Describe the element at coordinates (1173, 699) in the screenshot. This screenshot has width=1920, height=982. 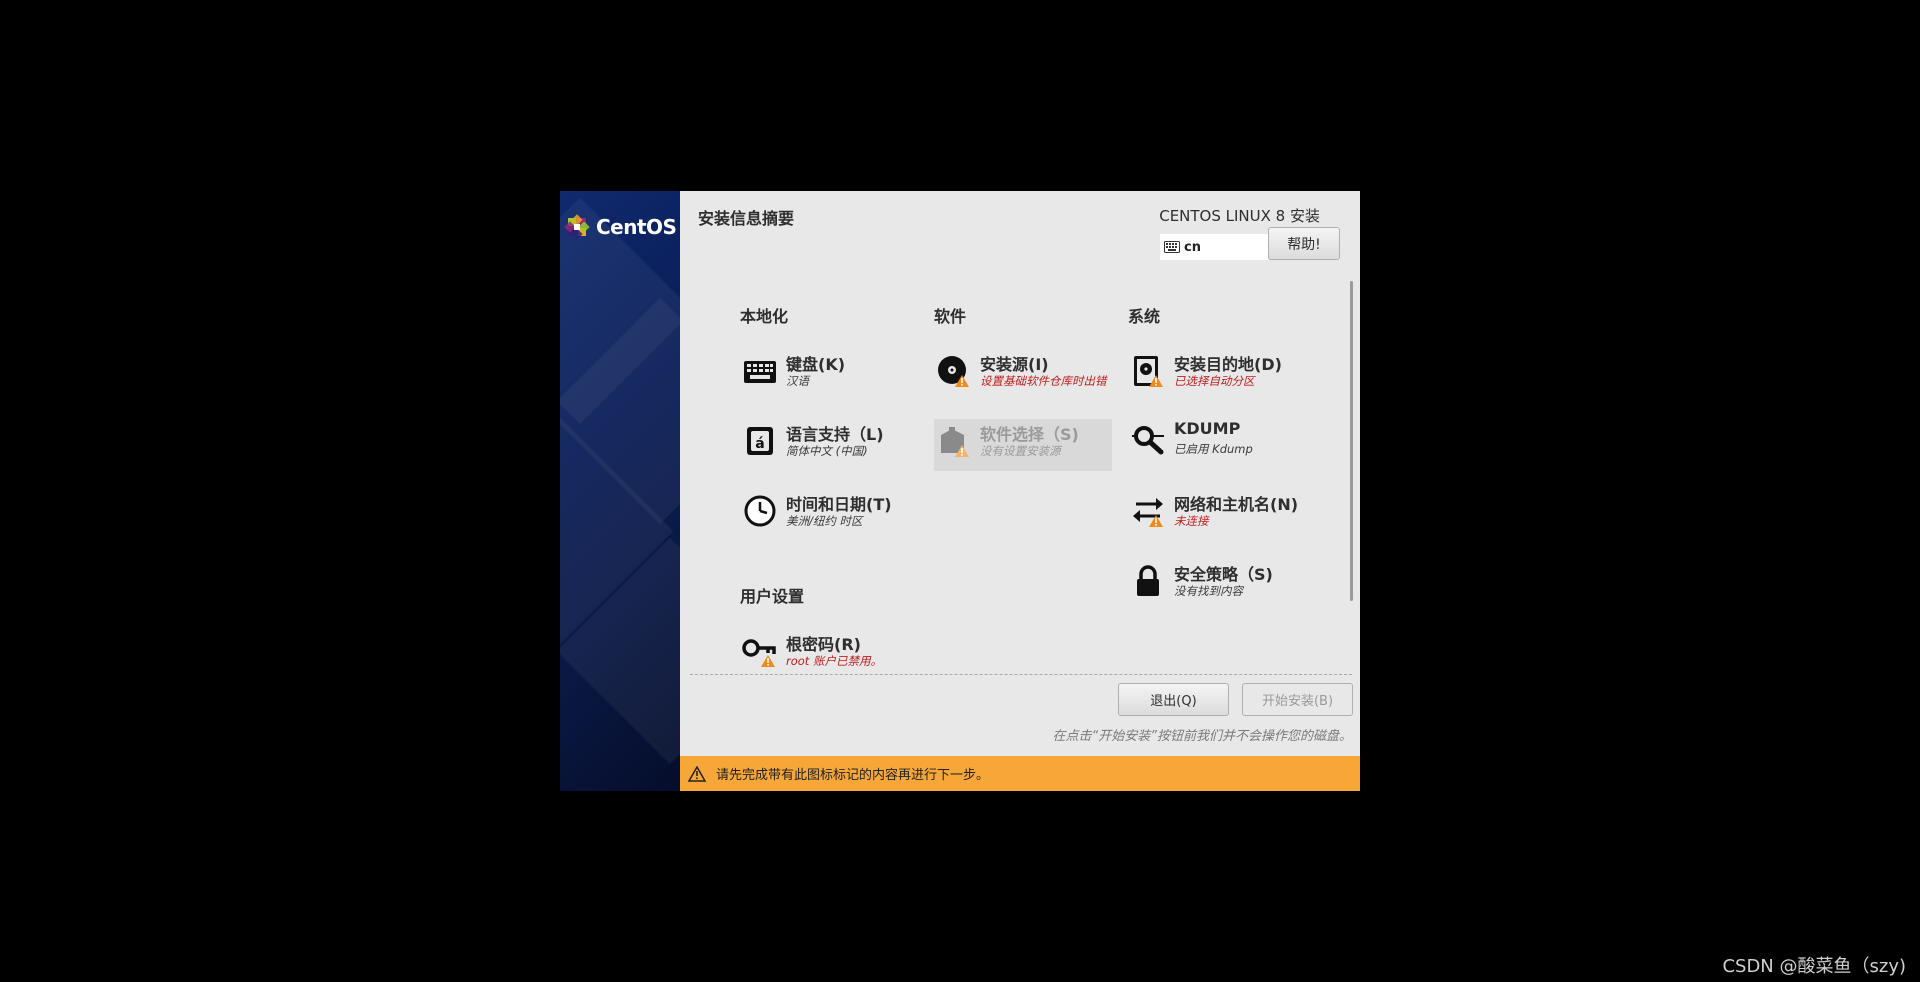
I see `quit-button: 退出(Q)` at that location.